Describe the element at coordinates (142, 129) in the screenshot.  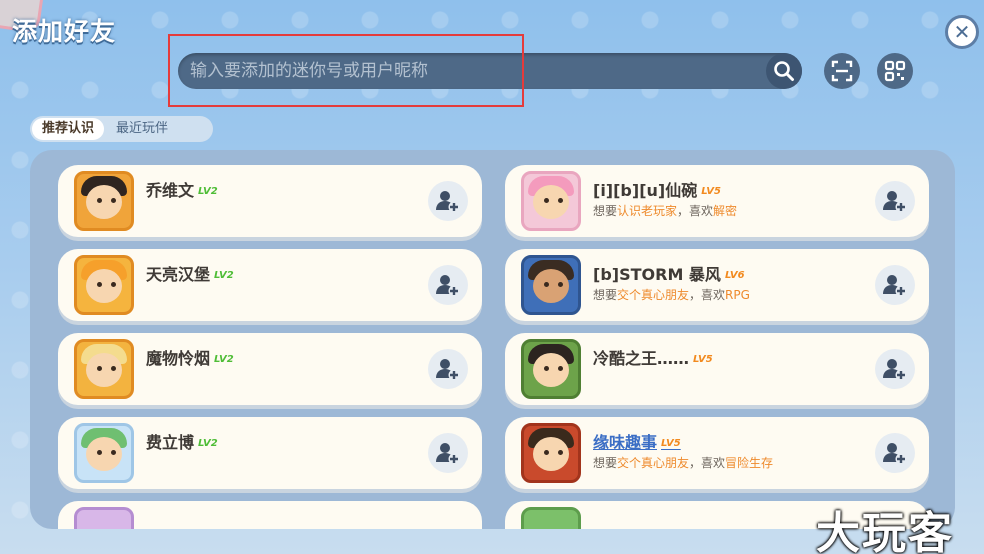
I see `tab-recent-players: 最近玩伴` at that location.